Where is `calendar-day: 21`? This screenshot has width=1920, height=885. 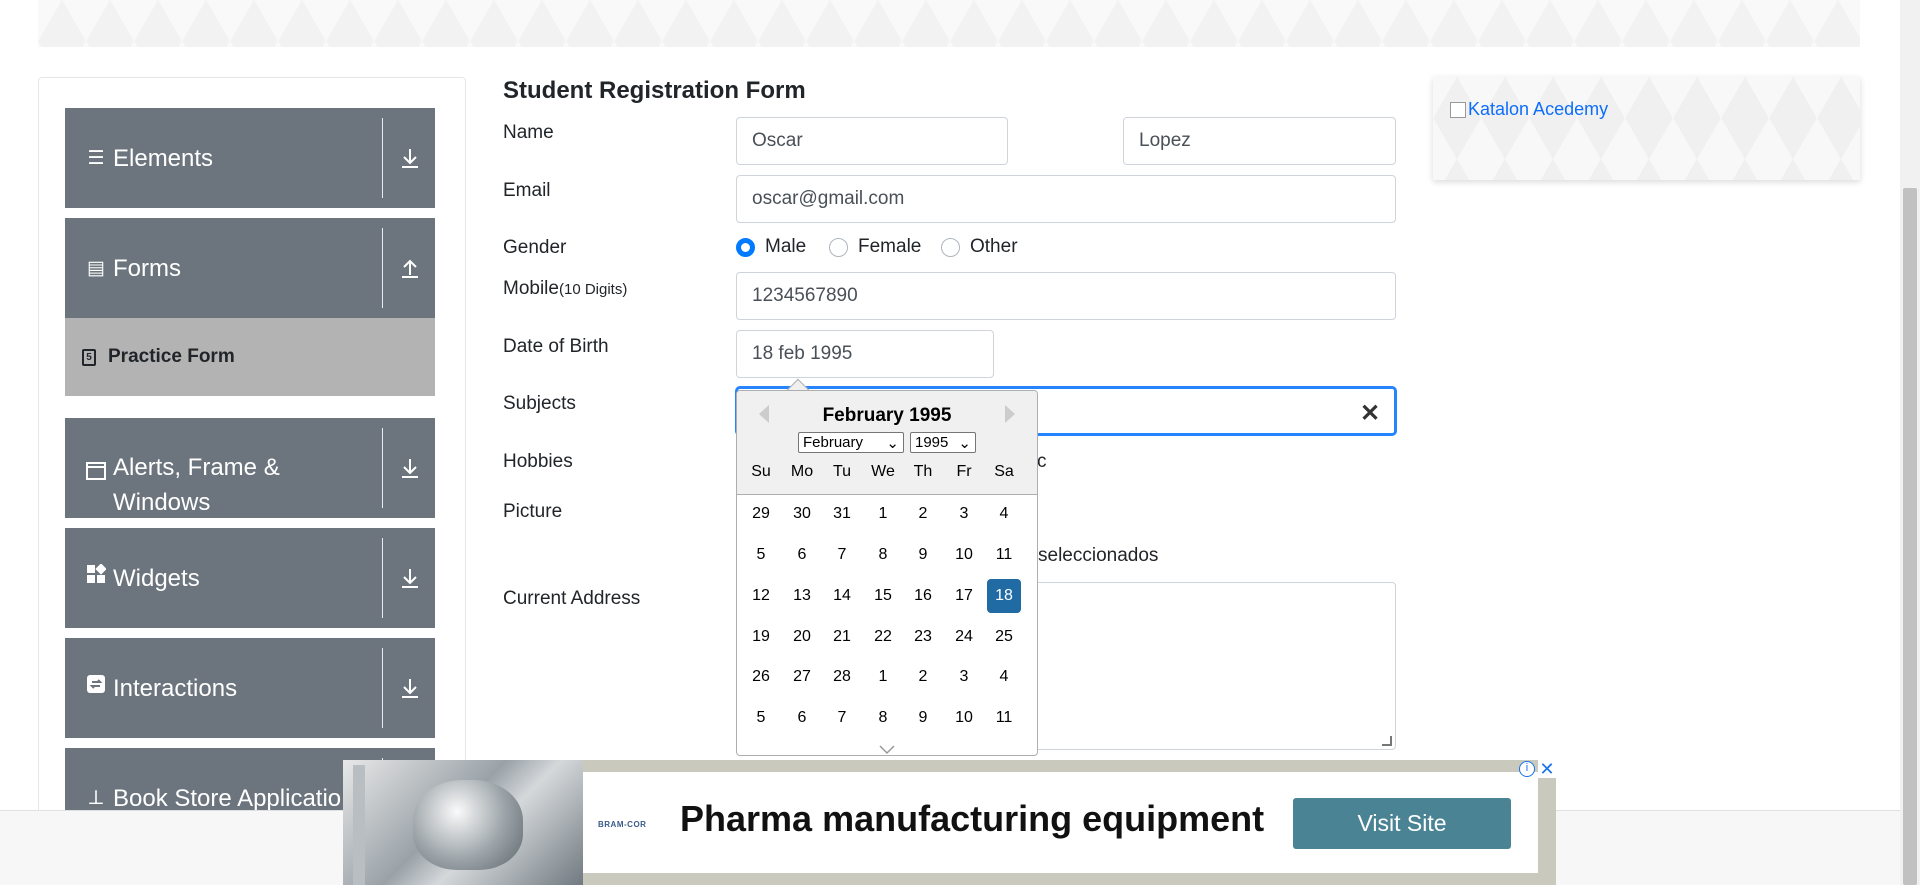
calendar-day: 21 is located at coordinates (842, 637).